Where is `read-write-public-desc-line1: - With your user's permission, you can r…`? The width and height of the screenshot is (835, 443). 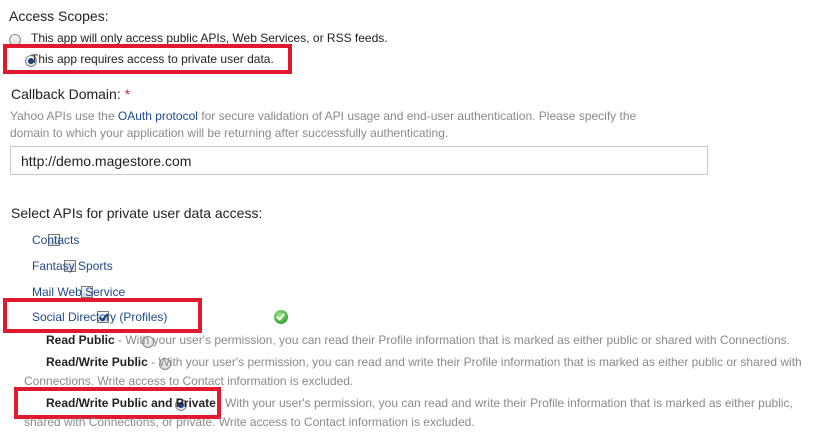
read-write-public-desc-line1: - With your user's permission, you can r… is located at coordinates (474, 362).